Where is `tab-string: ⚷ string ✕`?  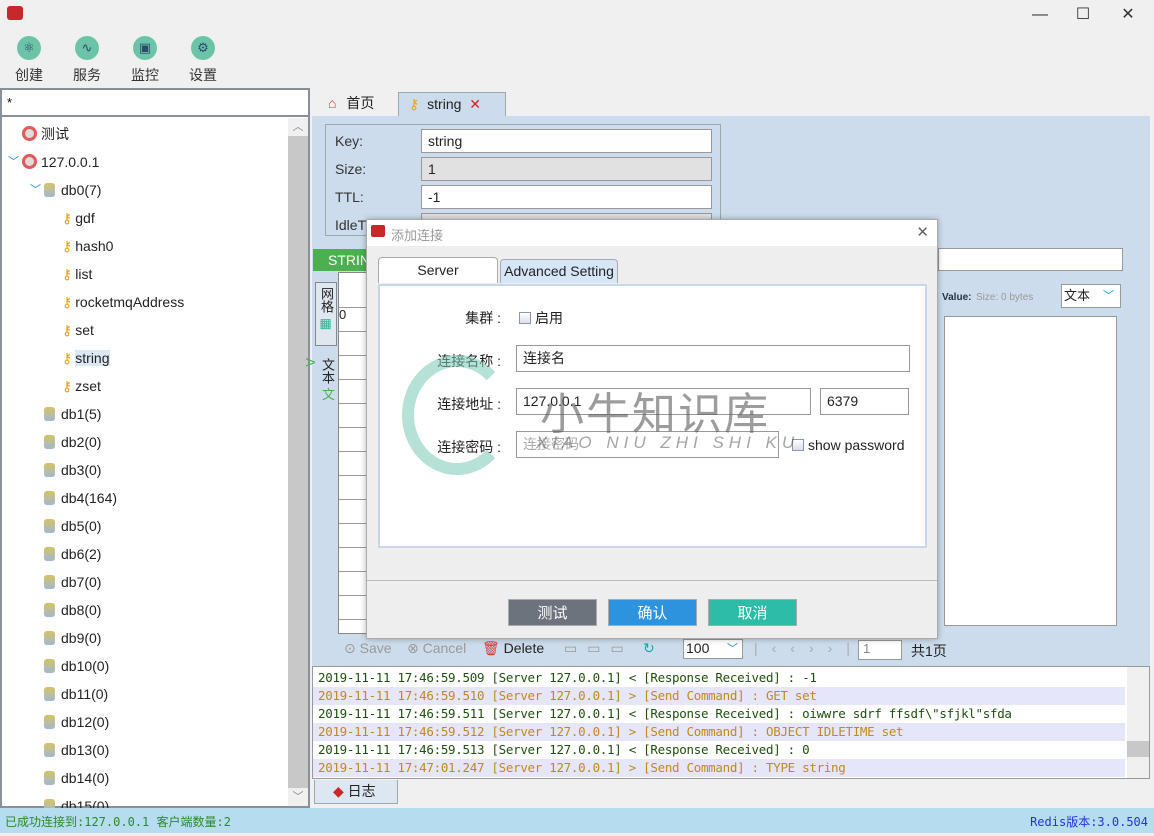
tab-string: ⚷ string ✕ is located at coordinates (452, 104).